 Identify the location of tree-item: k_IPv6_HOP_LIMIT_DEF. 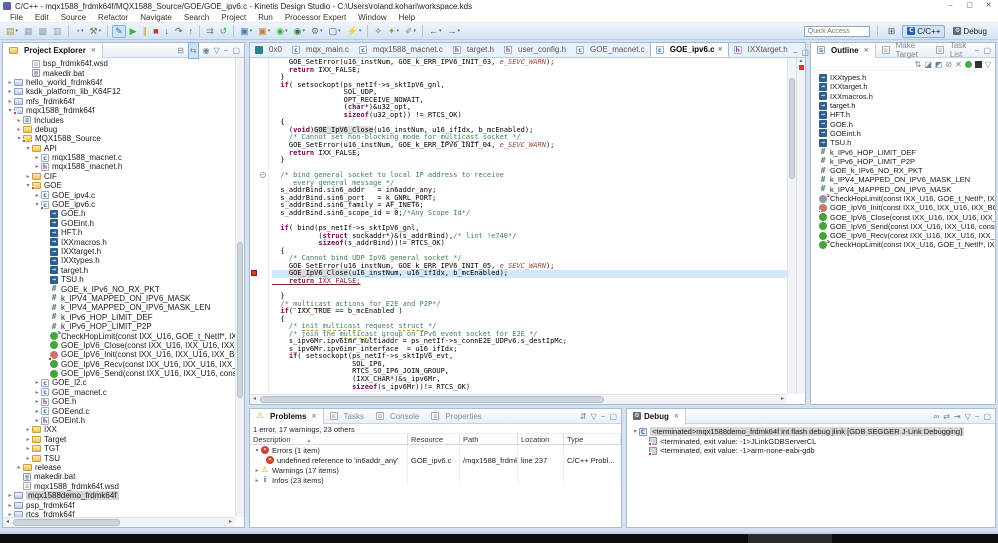
(119, 317).